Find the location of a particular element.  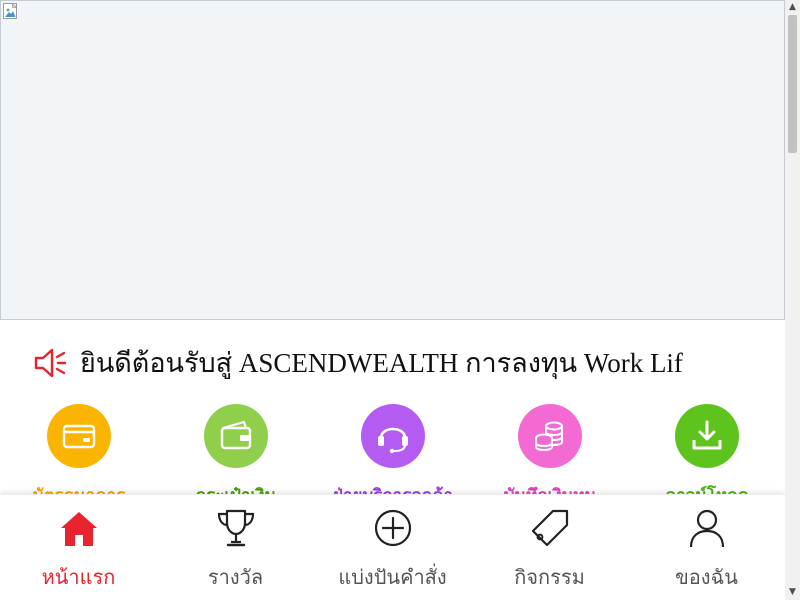

nav-label: กิจกรรม is located at coordinates (549, 577).